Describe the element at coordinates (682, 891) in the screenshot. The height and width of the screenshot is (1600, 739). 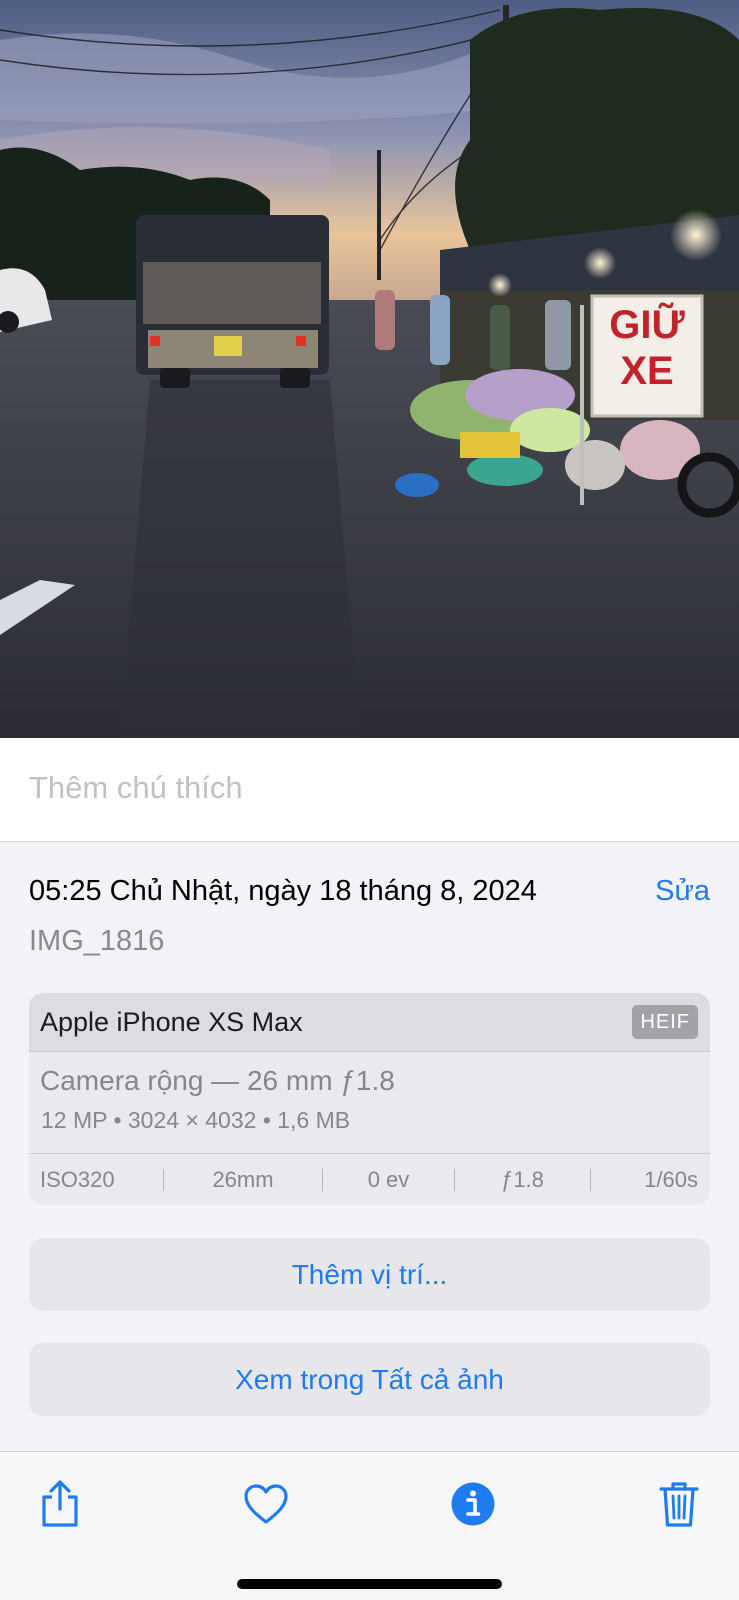
I see `edit-datetime-button: Sửa` at that location.